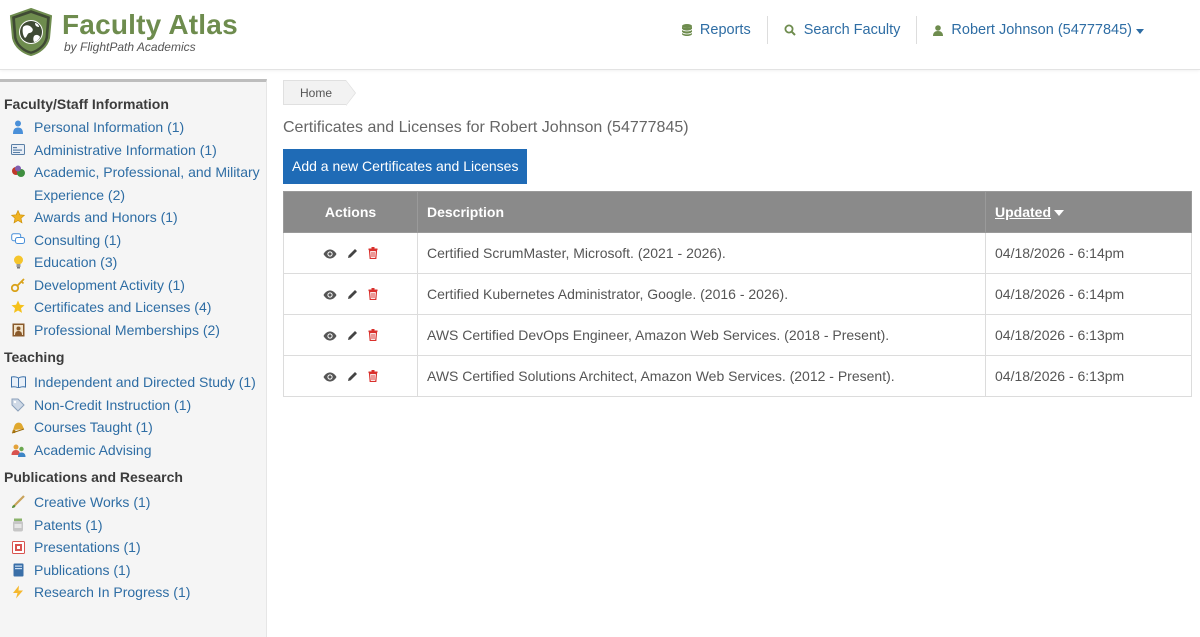  I want to click on column-header-updated: Updated, so click(1088, 212).